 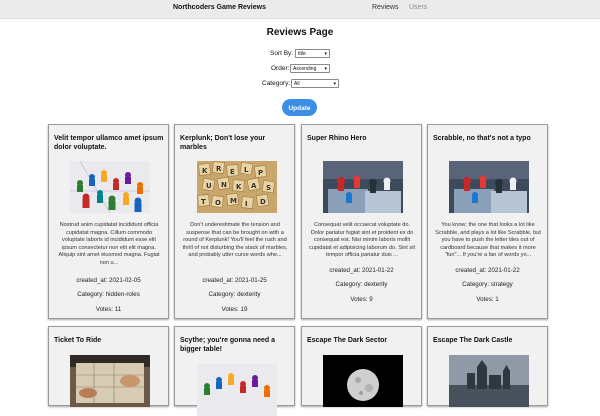 What do you see at coordinates (282, 53) in the screenshot?
I see `sort-by-label: Sort By:` at bounding box center [282, 53].